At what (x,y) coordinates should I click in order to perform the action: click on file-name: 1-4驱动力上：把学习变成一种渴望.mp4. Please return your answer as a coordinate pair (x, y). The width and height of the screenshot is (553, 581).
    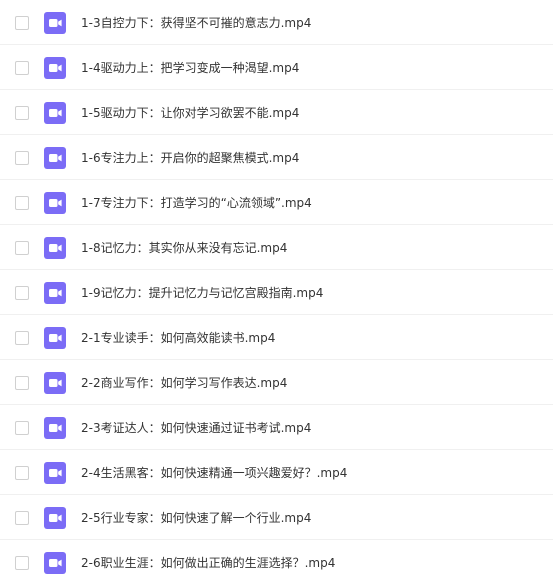
    Looking at the image, I should click on (190, 68).